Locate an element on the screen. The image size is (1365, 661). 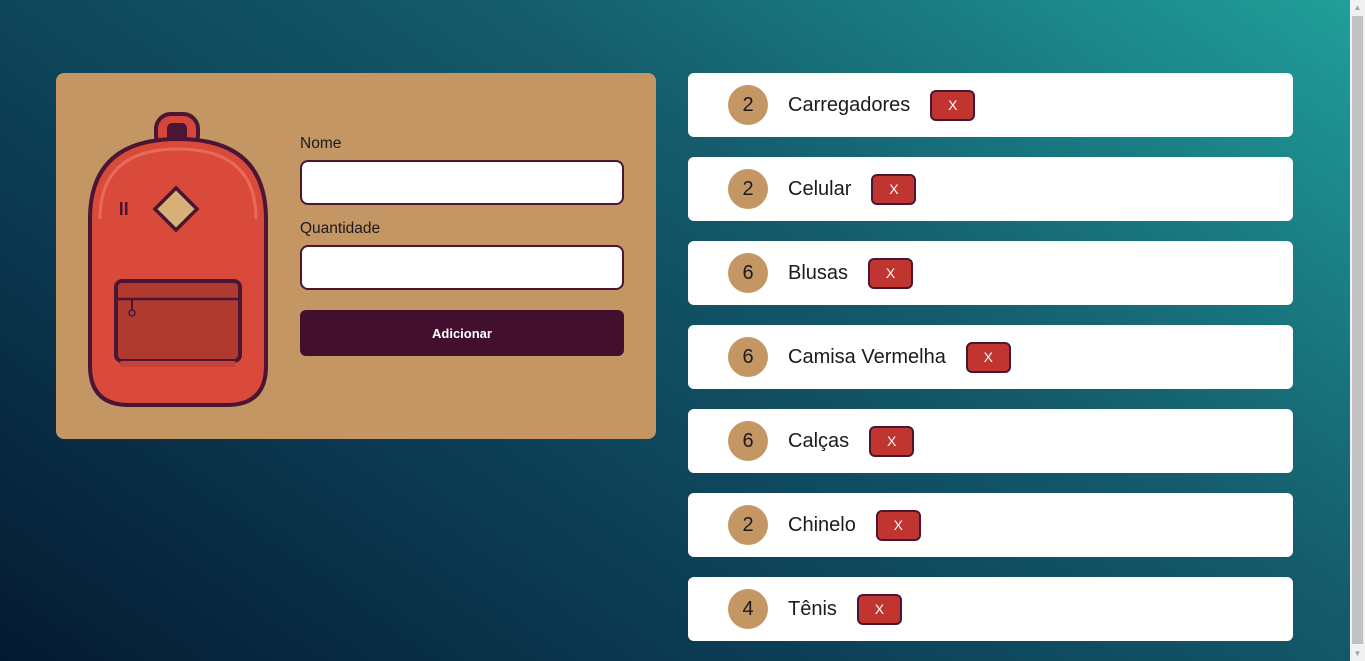
list-item: 2 Chinelo X is located at coordinates (990, 525).